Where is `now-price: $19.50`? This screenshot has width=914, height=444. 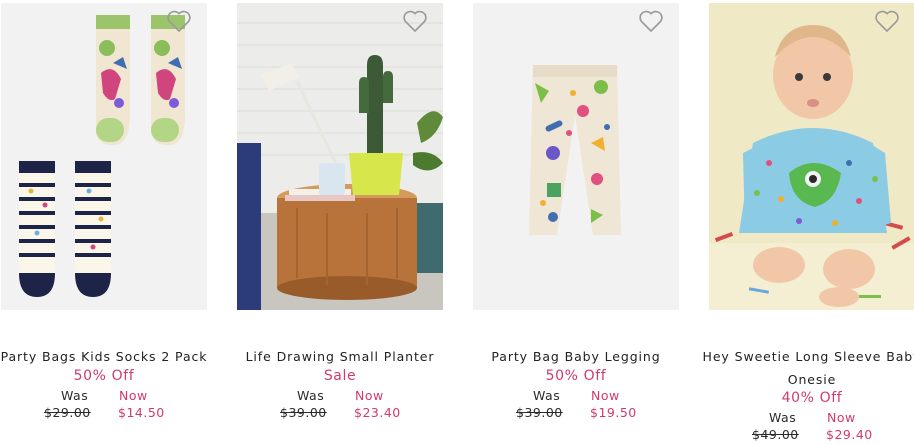 now-price: $19.50 is located at coordinates (613, 412).